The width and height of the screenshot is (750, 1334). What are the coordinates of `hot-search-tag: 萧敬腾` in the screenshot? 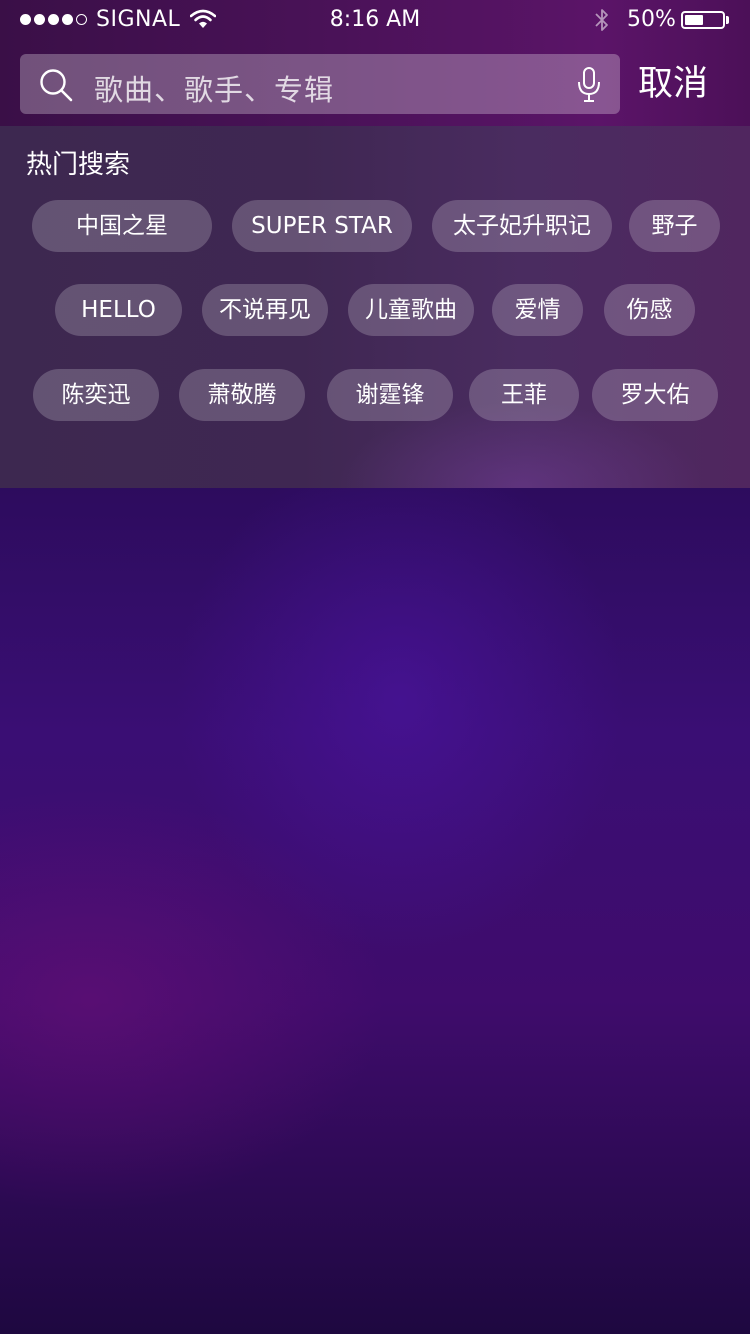 It's located at (242, 395).